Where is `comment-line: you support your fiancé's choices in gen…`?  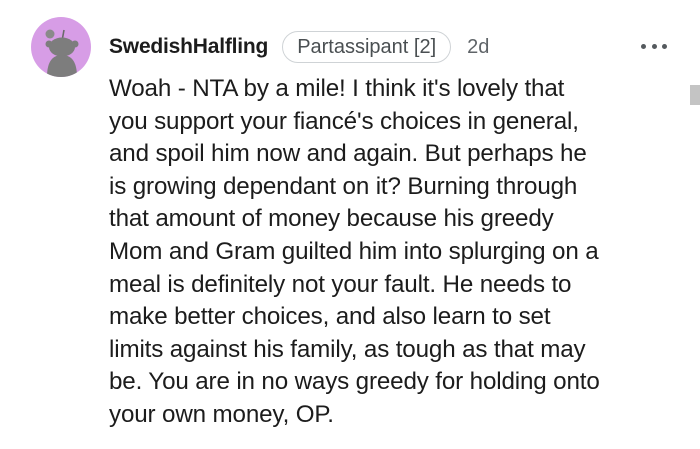 comment-line: you support your fiancé's choices in gen… is located at coordinates (344, 121).